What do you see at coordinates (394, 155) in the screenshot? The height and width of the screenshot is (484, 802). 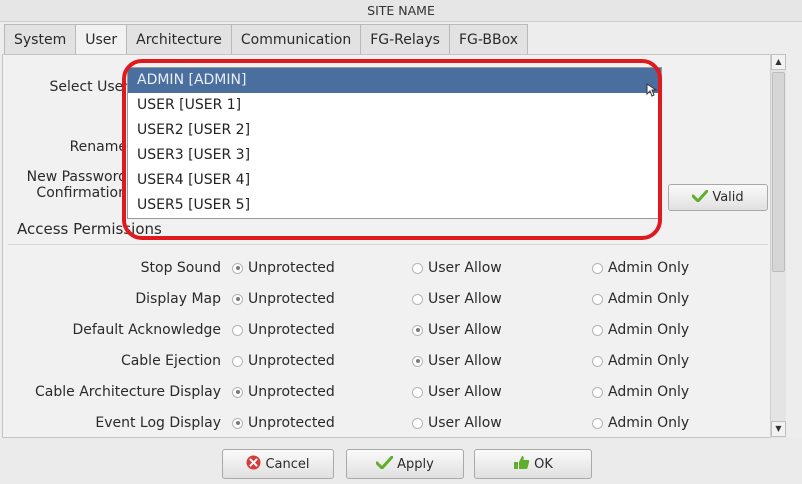 I see `dropdown-option: USER3 [USER 3]` at bounding box center [394, 155].